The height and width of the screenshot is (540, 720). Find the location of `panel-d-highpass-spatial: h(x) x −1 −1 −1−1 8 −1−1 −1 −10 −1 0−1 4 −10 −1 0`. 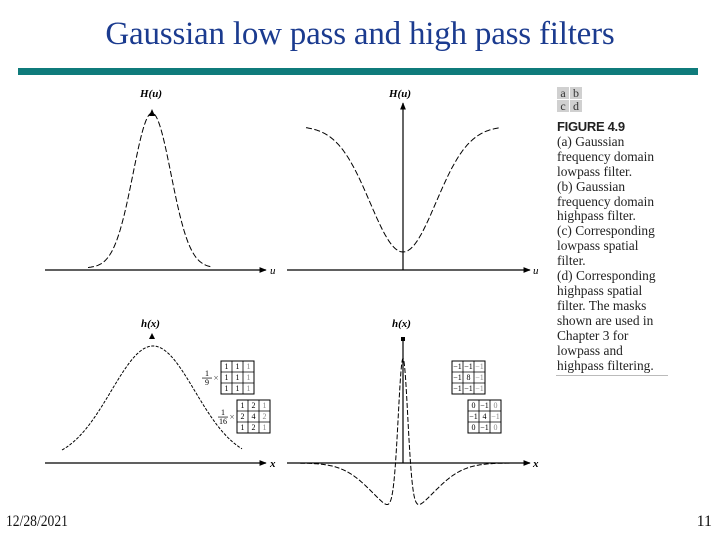

panel-d-highpass-spatial: h(x) x −1 −1 −1−1 8 −1−1 −1 −10 −1 0−1 4 −10 −1 0 is located at coordinates (413, 411).